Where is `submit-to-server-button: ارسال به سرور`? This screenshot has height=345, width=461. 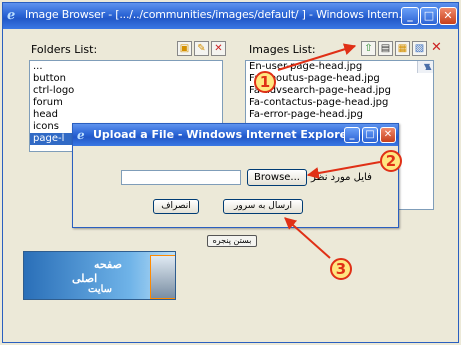
submit-to-server-button: ارسال به سرور is located at coordinates (263, 206).